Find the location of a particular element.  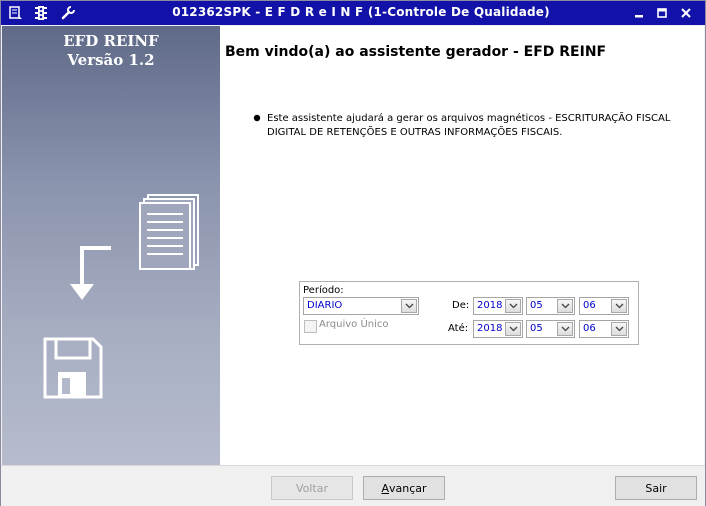

next-button-mnemonic: A is located at coordinates (385, 488).